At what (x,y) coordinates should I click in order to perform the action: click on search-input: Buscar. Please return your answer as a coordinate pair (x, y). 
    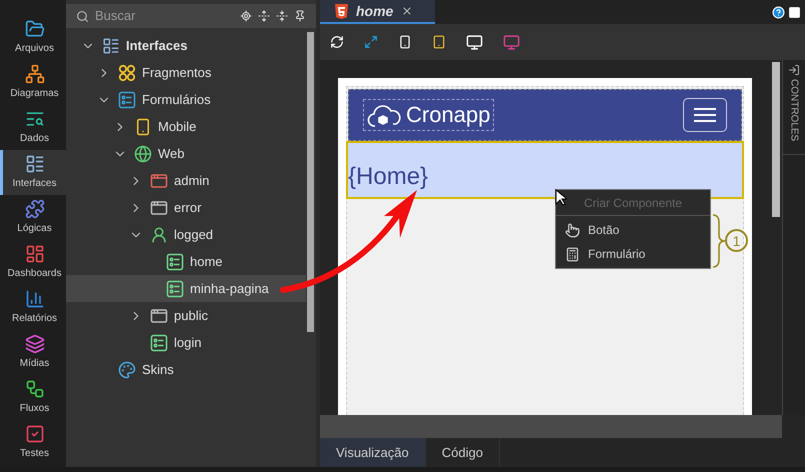
    Looking at the image, I should click on (164, 16).